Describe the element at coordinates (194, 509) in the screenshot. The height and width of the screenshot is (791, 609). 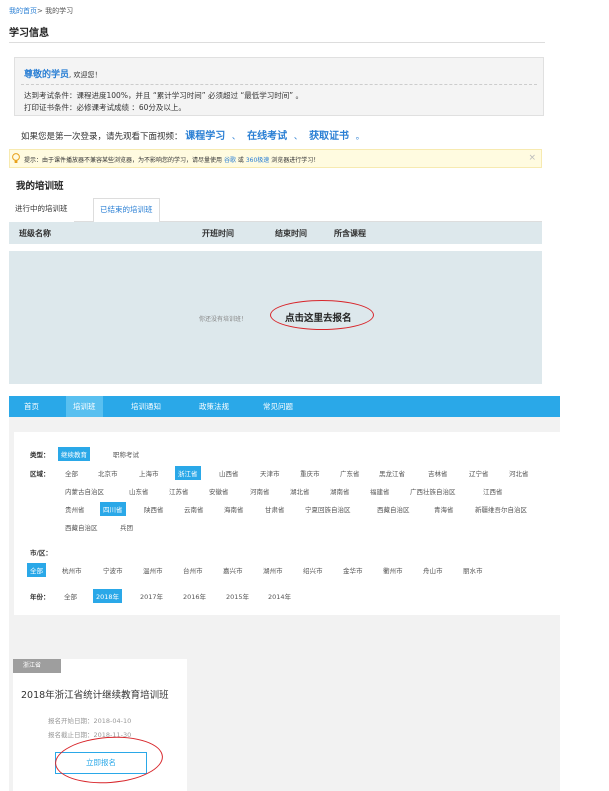
I see `region-option: 云南省` at that location.